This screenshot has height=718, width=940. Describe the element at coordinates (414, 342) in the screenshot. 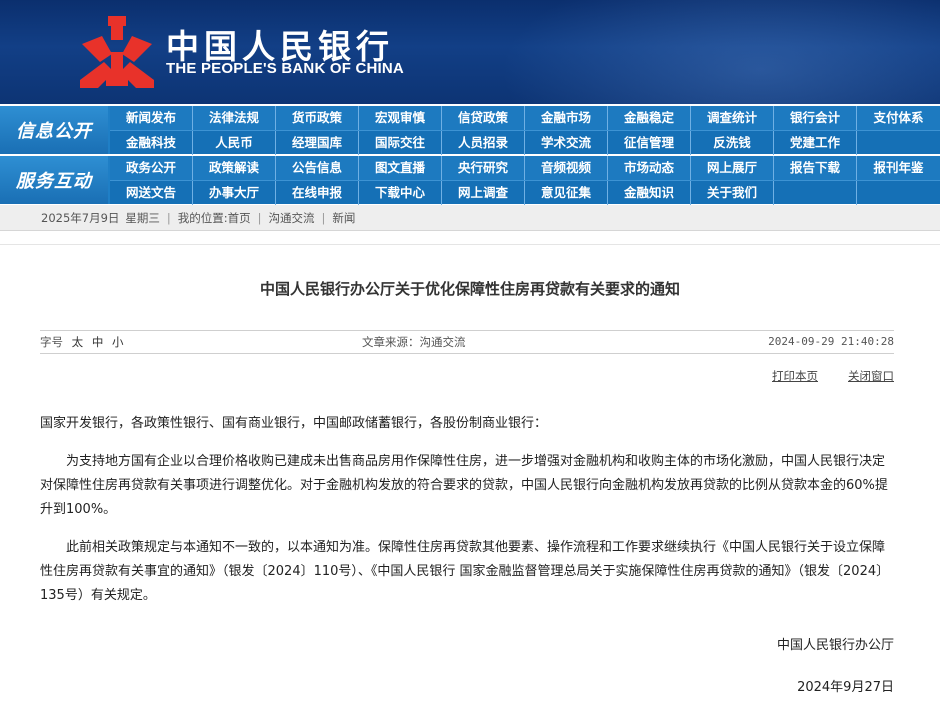

I see `article-source: 文章来源：沟通交流` at that location.